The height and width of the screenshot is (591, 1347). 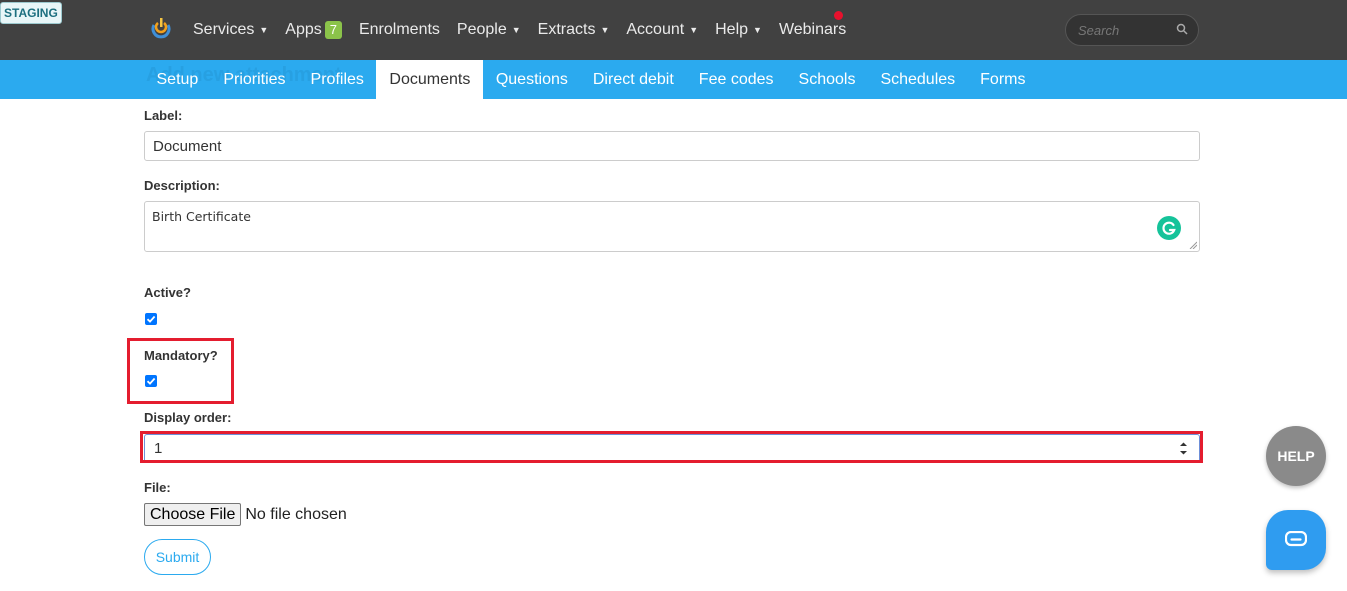 What do you see at coordinates (333, 30) in the screenshot?
I see `apps-count-badge: 7` at bounding box center [333, 30].